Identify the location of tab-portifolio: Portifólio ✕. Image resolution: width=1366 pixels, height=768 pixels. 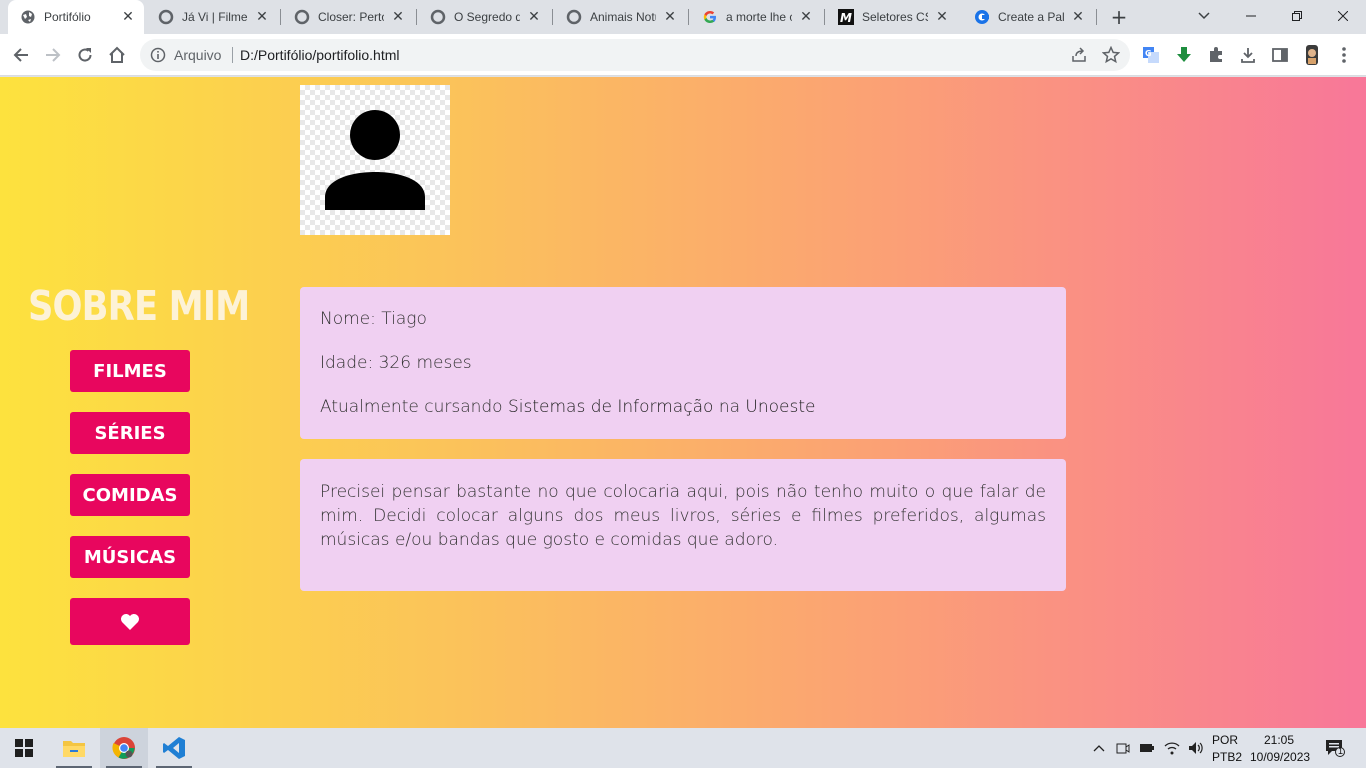
(76, 17).